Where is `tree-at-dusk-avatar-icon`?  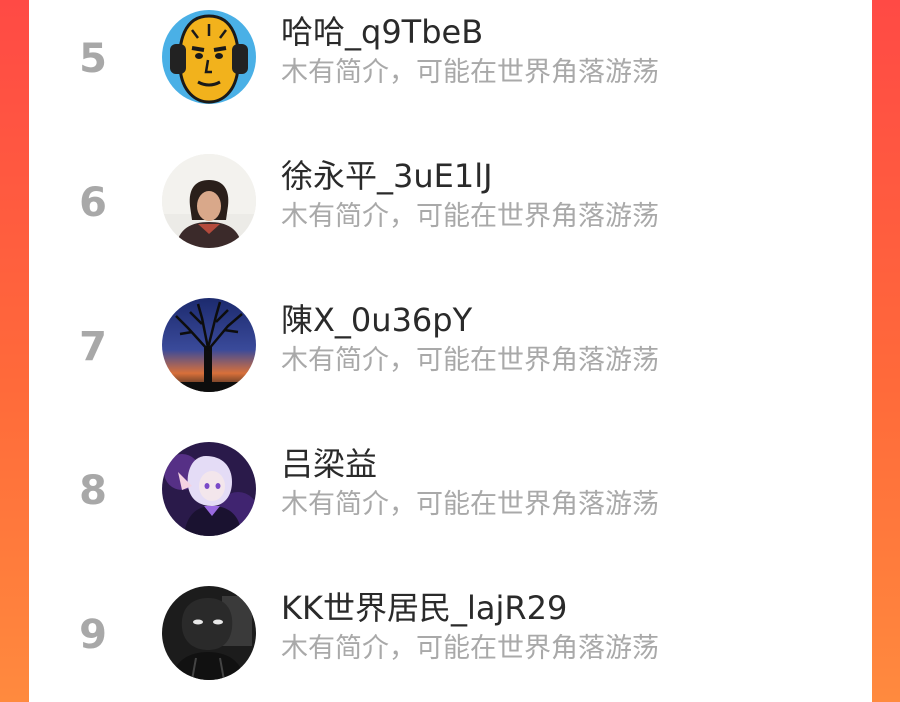 tree-at-dusk-avatar-icon is located at coordinates (209, 345).